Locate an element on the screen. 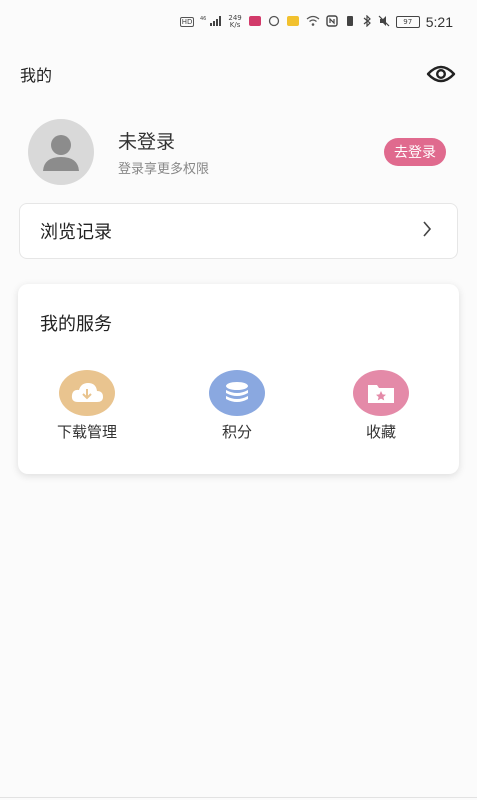 This screenshot has height=800, width=477. profile-section: 未登录 登录享更多权限 去登录 is located at coordinates (240, 152).